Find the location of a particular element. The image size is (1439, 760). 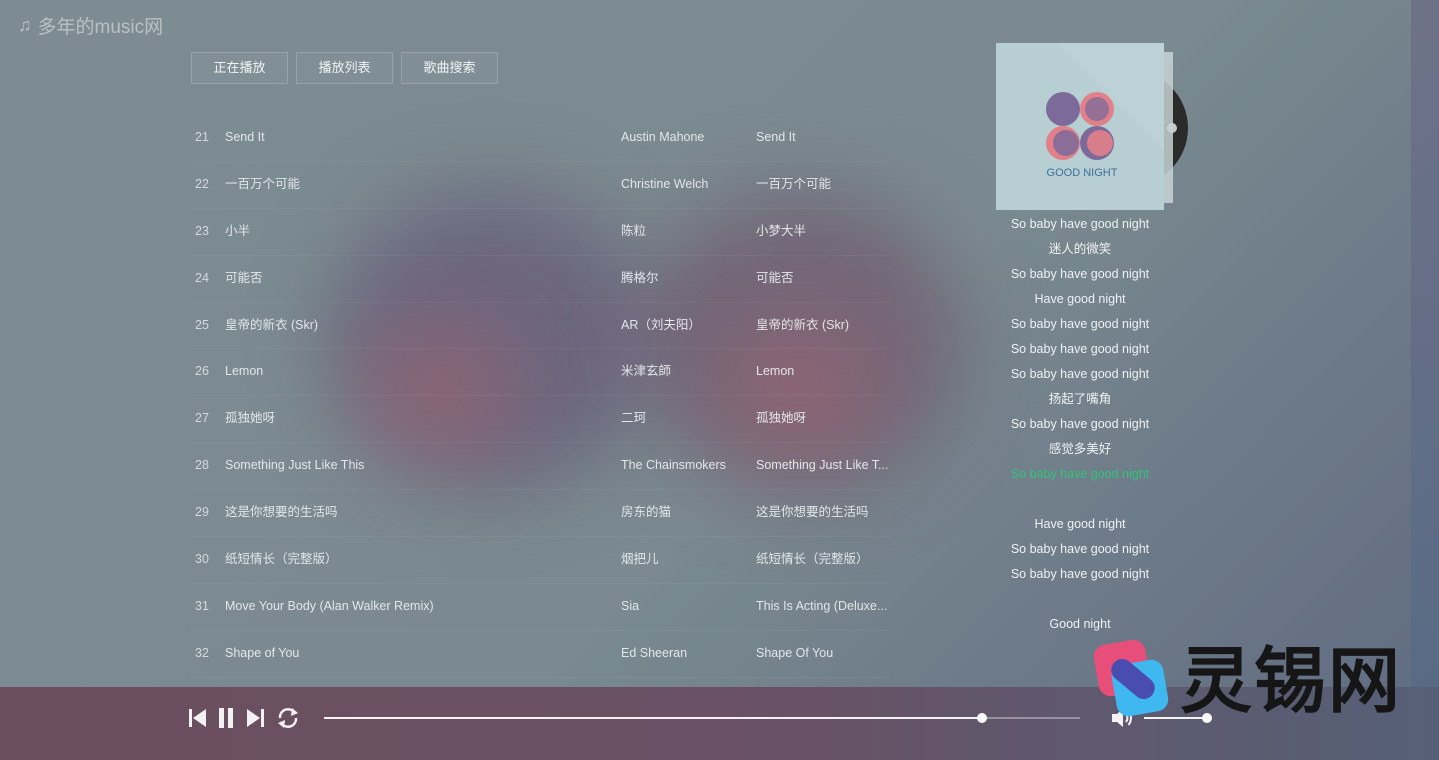

album-cover: GOOD NIGHT is located at coordinates (1080, 126).